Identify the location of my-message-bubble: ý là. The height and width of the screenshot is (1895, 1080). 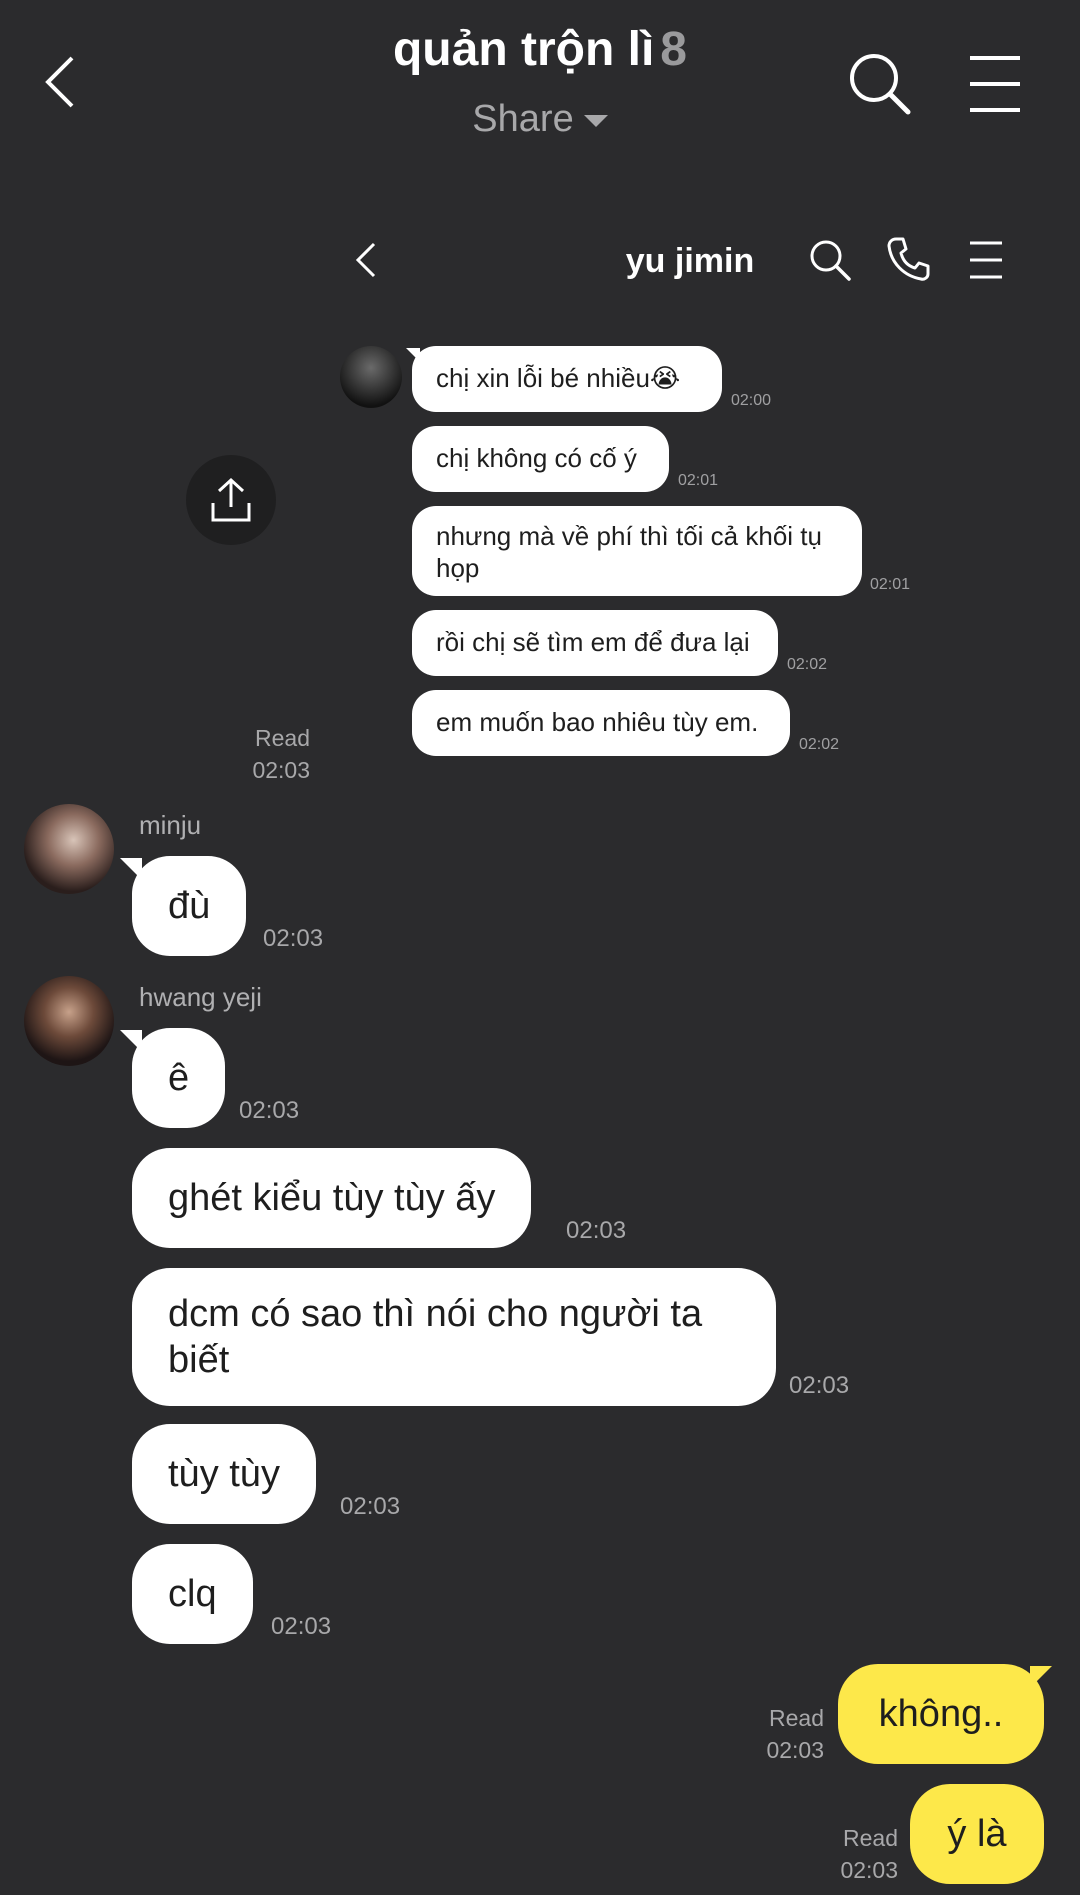
(977, 1834).